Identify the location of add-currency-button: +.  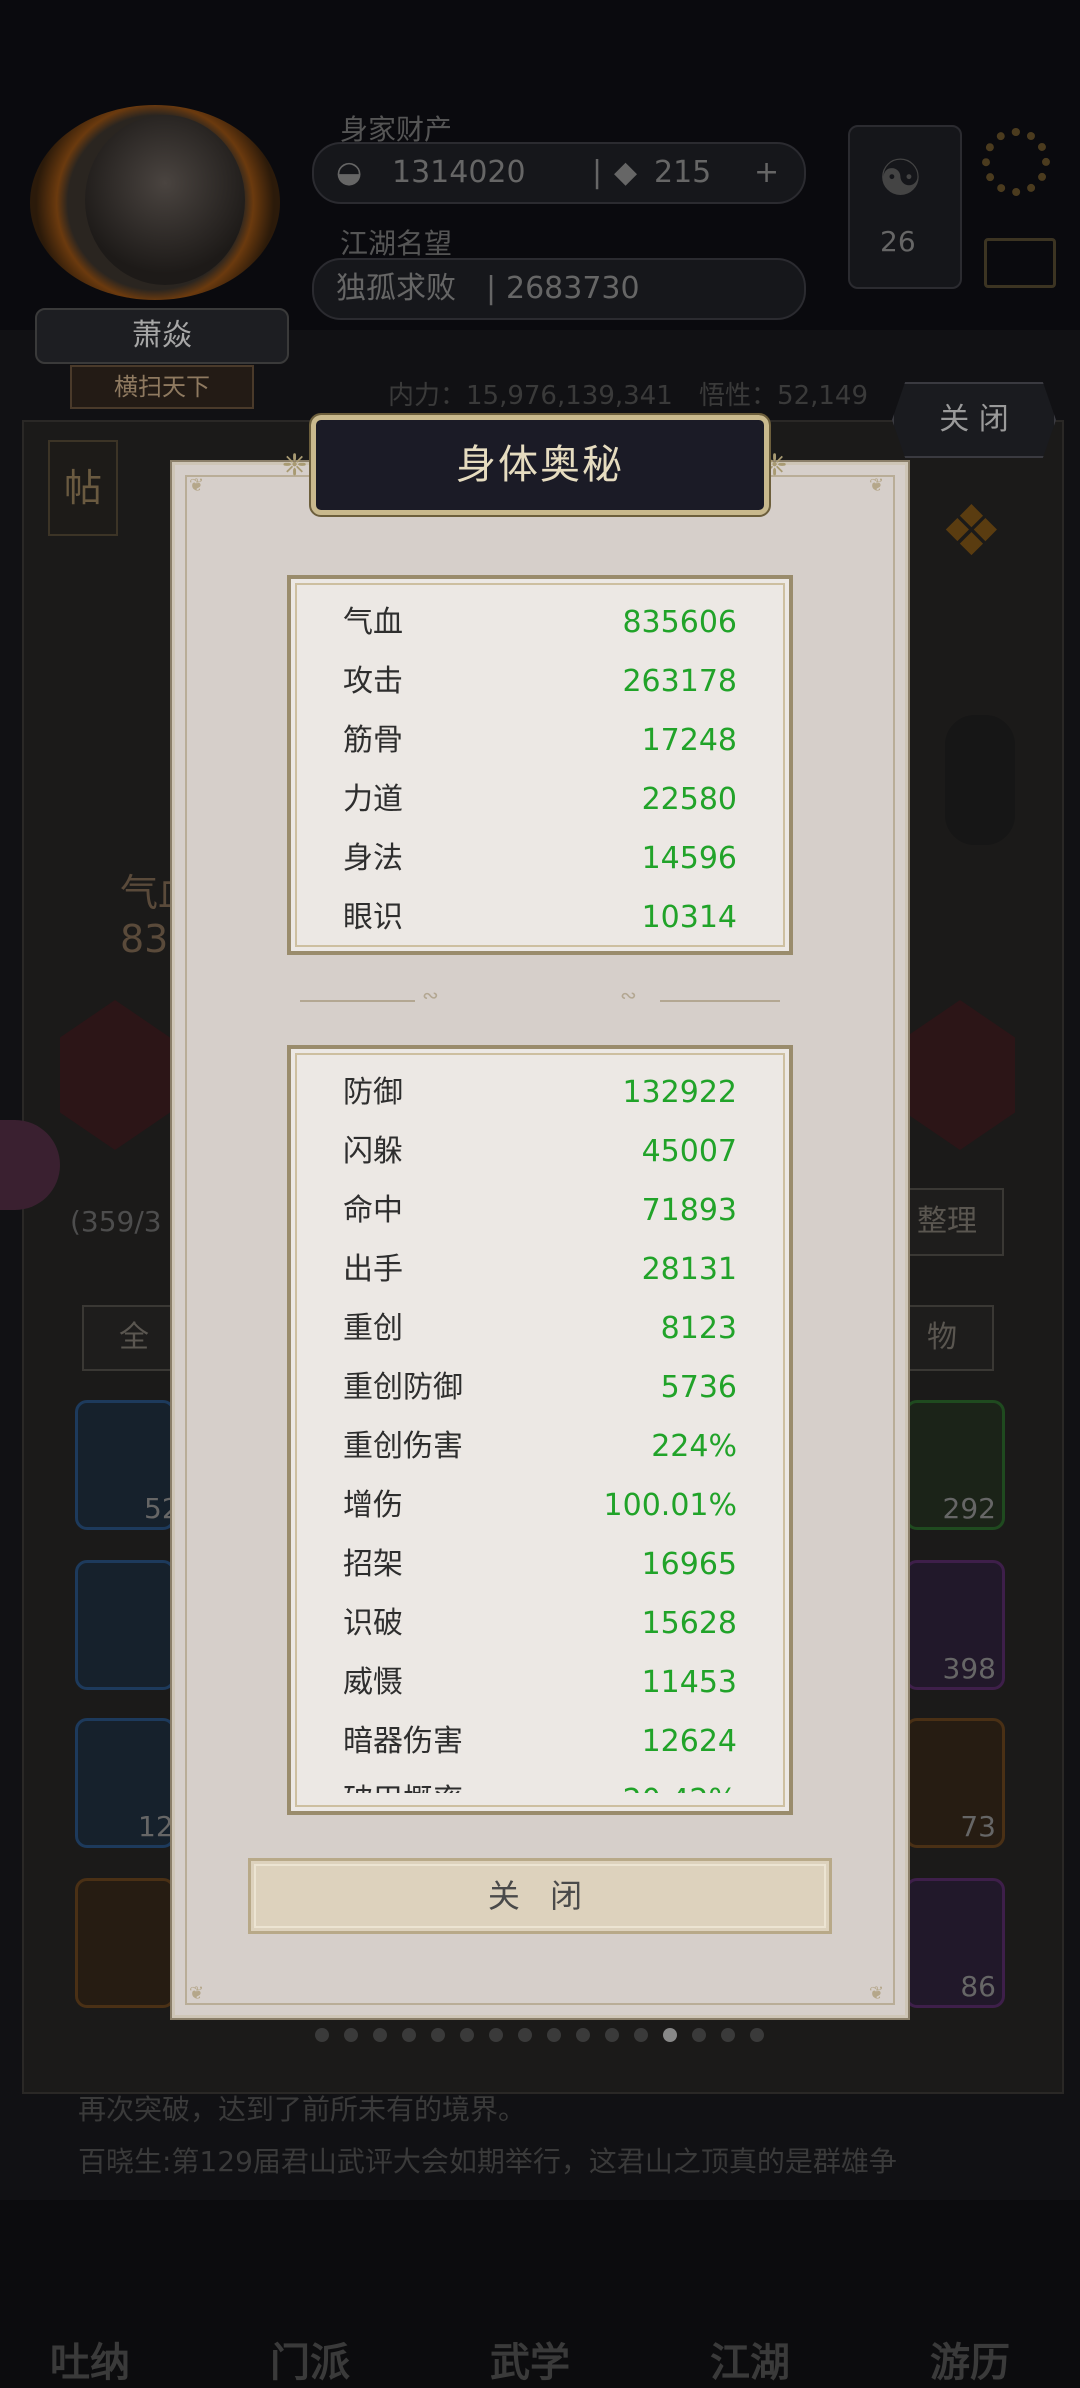
(766, 173).